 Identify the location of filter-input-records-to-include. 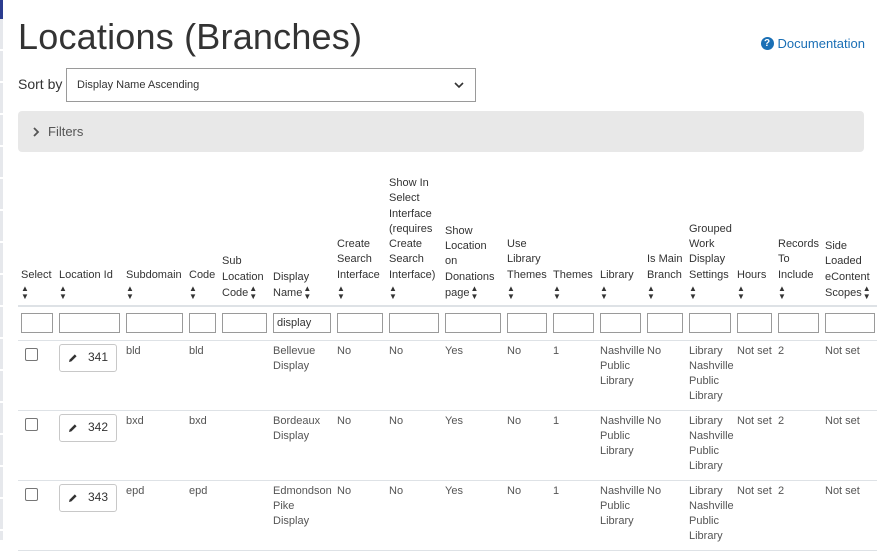
(798, 323).